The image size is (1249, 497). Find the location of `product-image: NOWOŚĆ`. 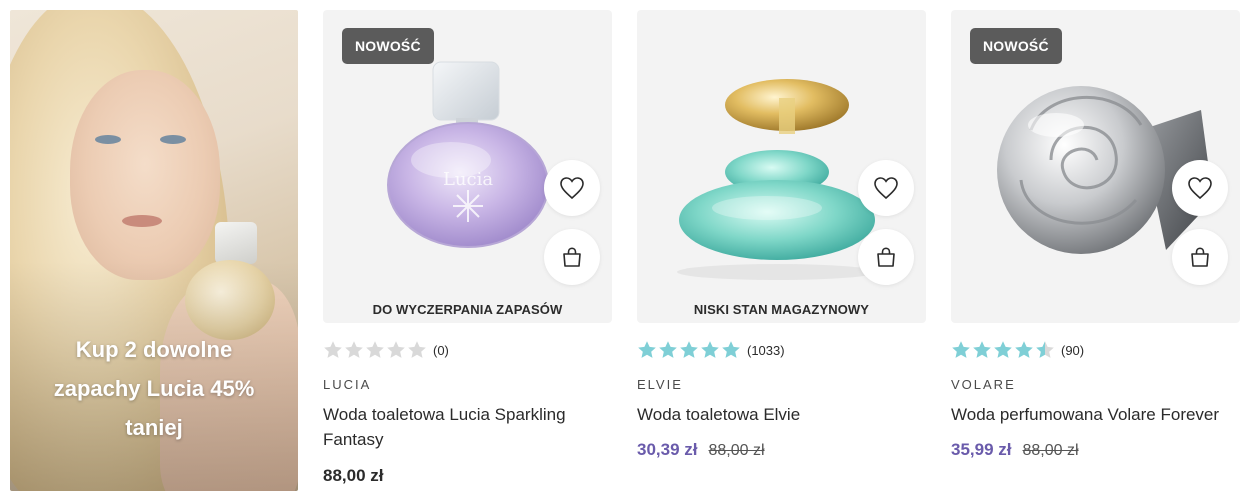

product-image: NOWOŚĆ is located at coordinates (1095, 166).